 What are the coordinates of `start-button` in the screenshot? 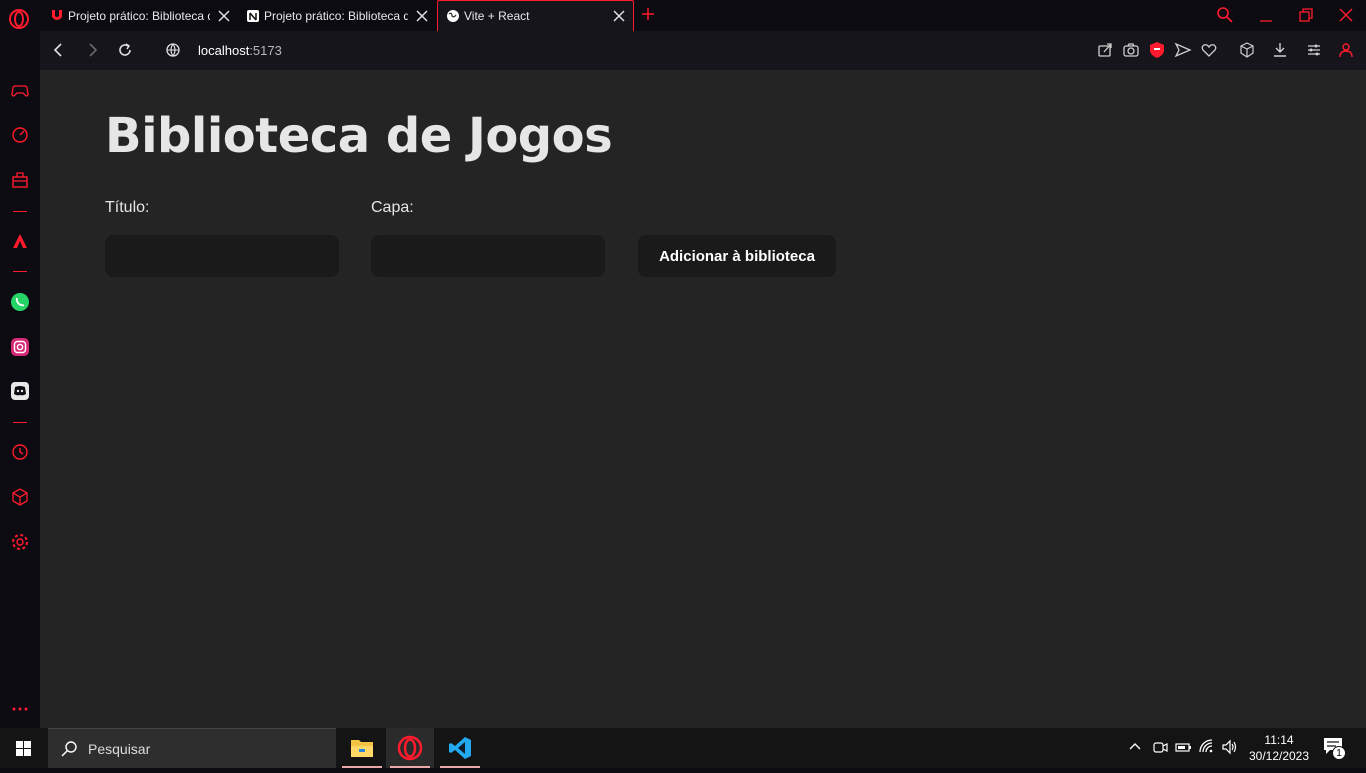 It's located at (24, 748).